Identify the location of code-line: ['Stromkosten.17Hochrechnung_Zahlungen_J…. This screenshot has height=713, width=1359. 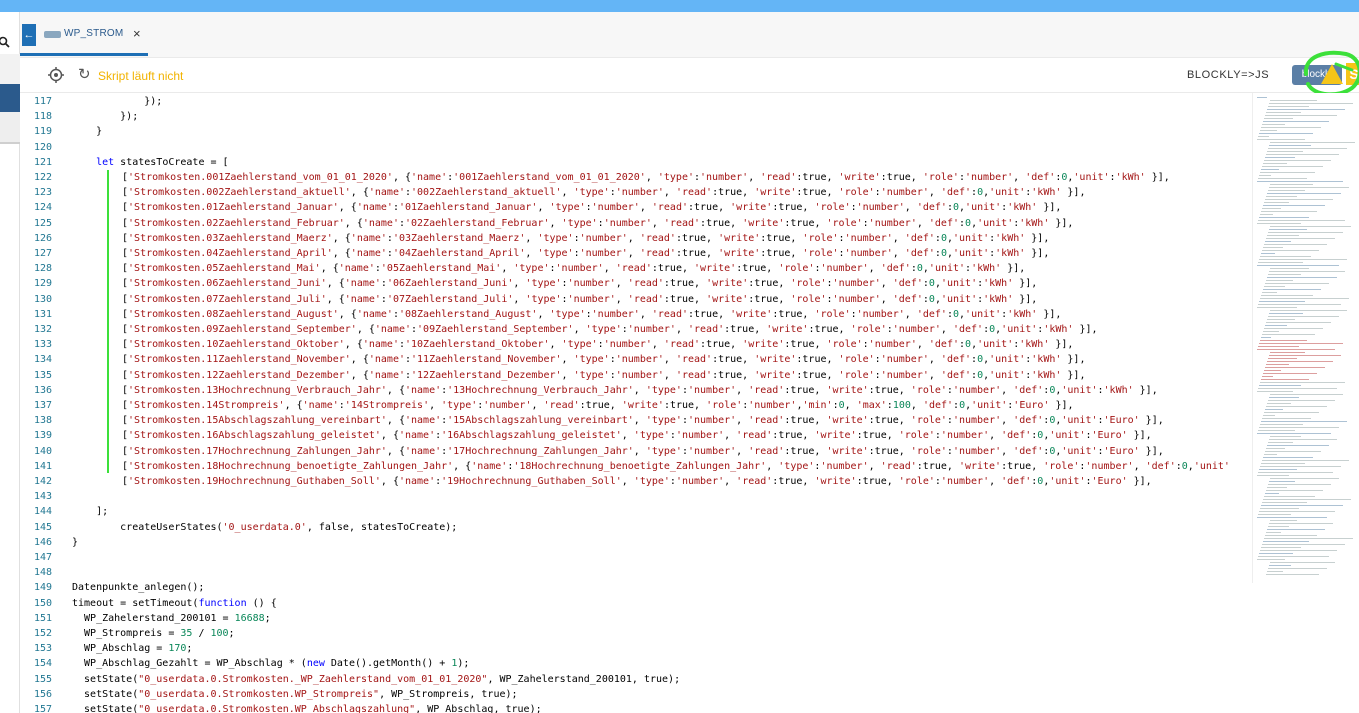
(643, 451).